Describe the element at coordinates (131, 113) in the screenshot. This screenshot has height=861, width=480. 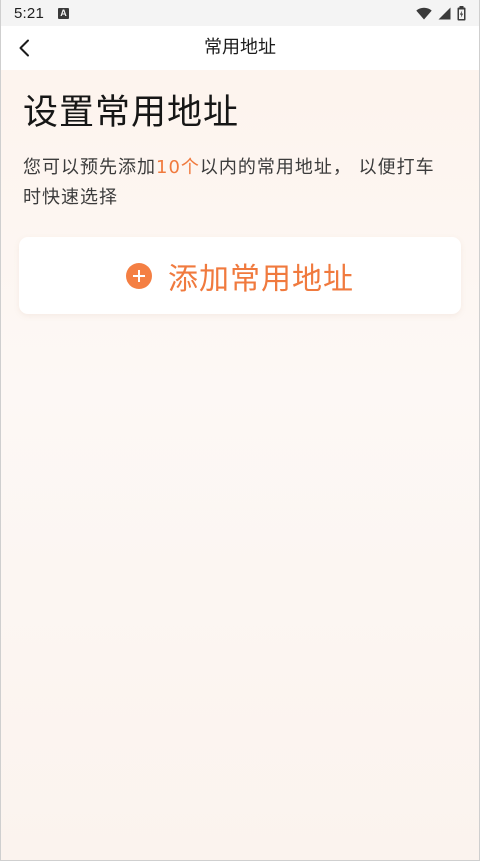
I see `section-heading: 设置常用地址` at that location.